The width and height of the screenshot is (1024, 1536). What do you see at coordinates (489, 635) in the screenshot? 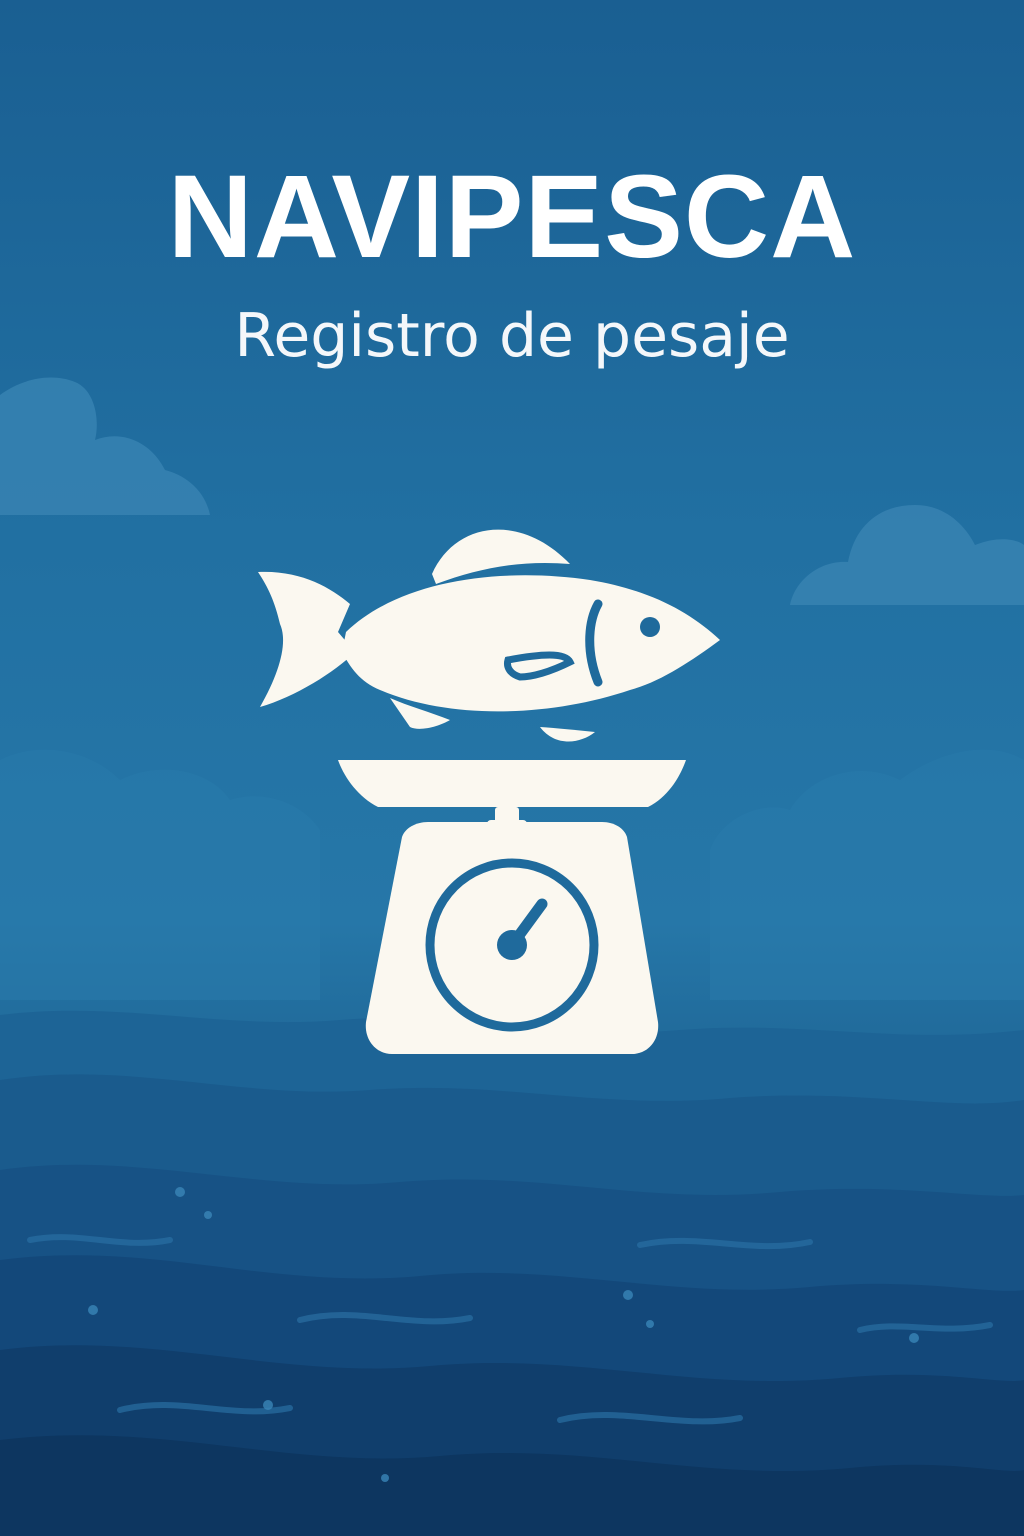
I see `fish-icon` at bounding box center [489, 635].